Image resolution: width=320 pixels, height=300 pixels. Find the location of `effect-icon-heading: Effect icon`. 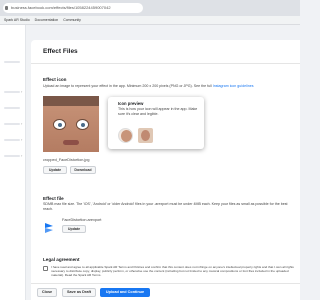

effect-icon-heading: Effect icon is located at coordinates (55, 79).